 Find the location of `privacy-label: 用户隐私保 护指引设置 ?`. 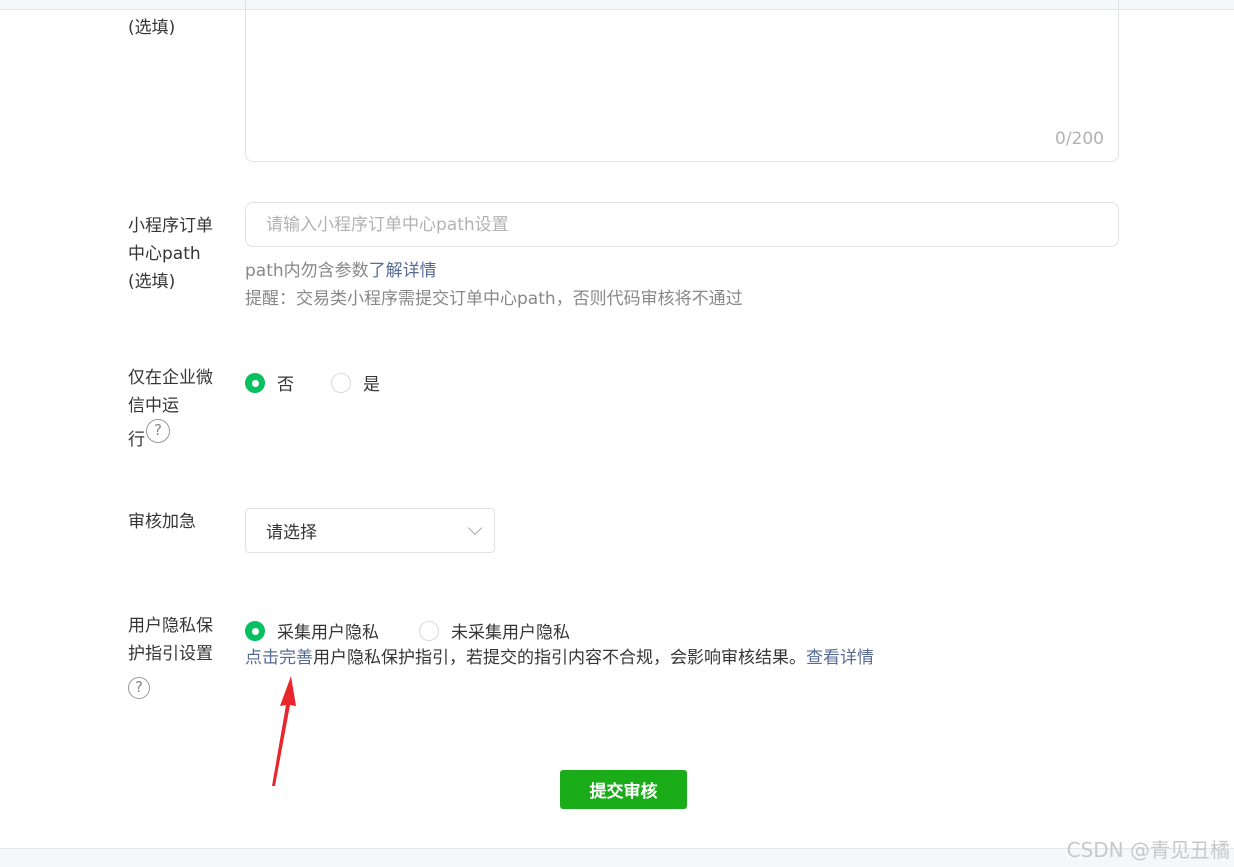

privacy-label: 用户隐私保 护指引设置 ? is located at coordinates (178, 657).